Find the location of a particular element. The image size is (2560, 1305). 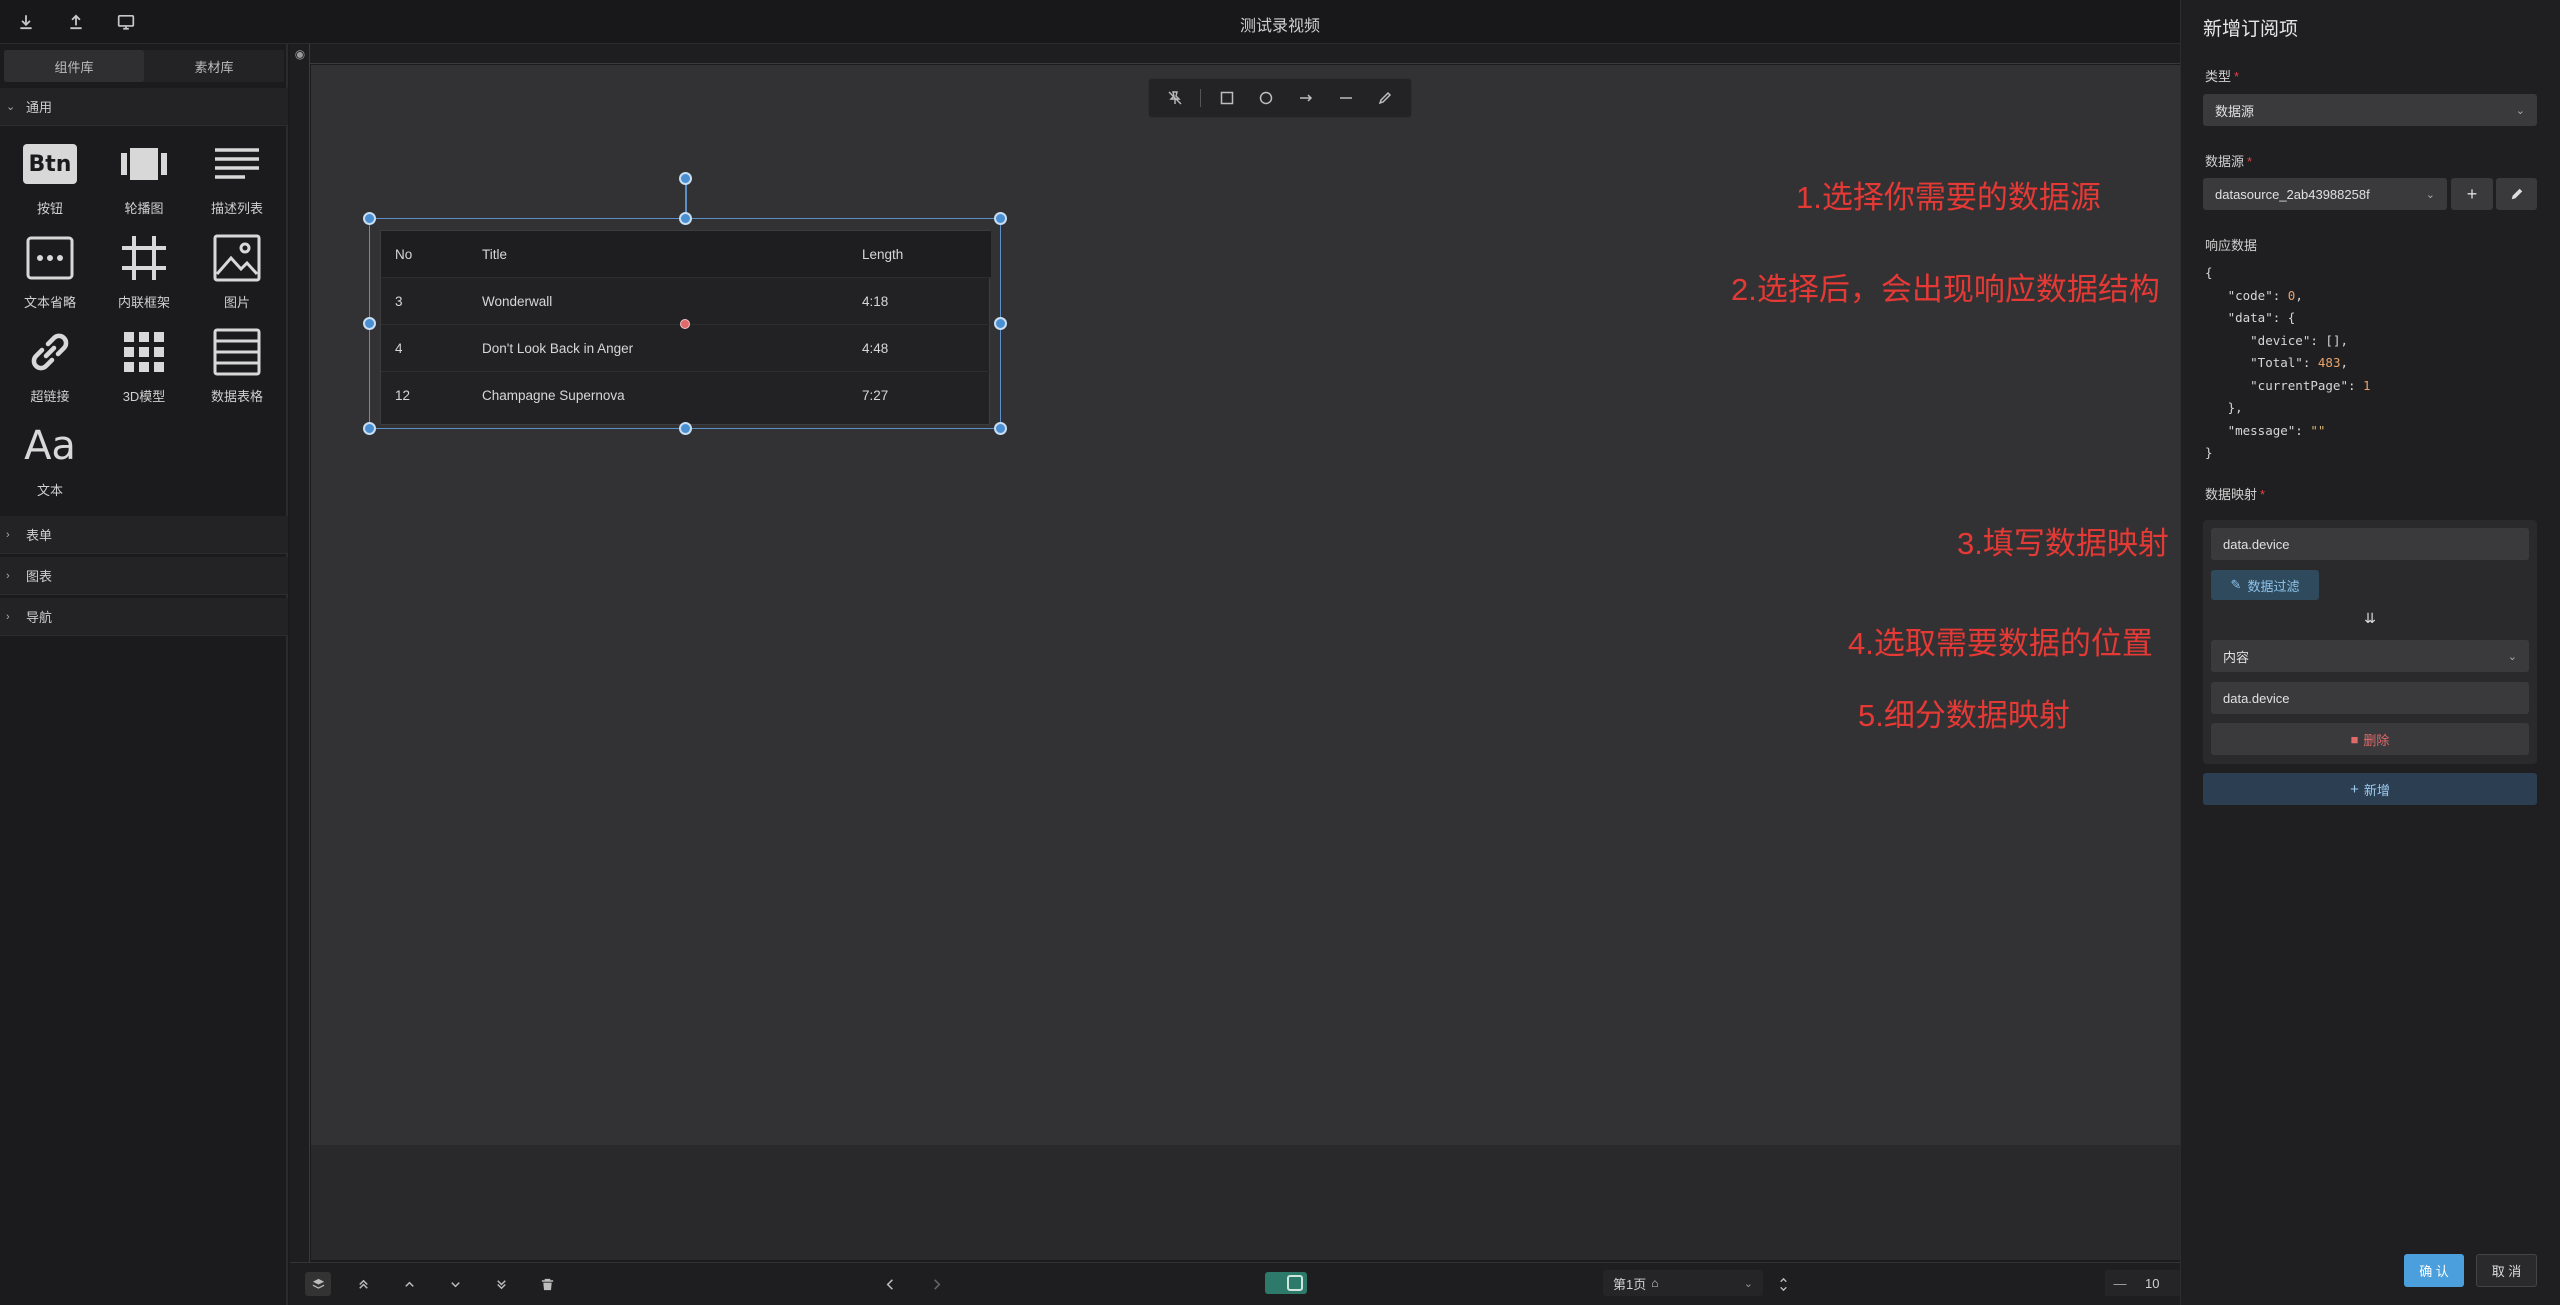

component-data-table: 数据表格 is located at coordinates (237, 368).